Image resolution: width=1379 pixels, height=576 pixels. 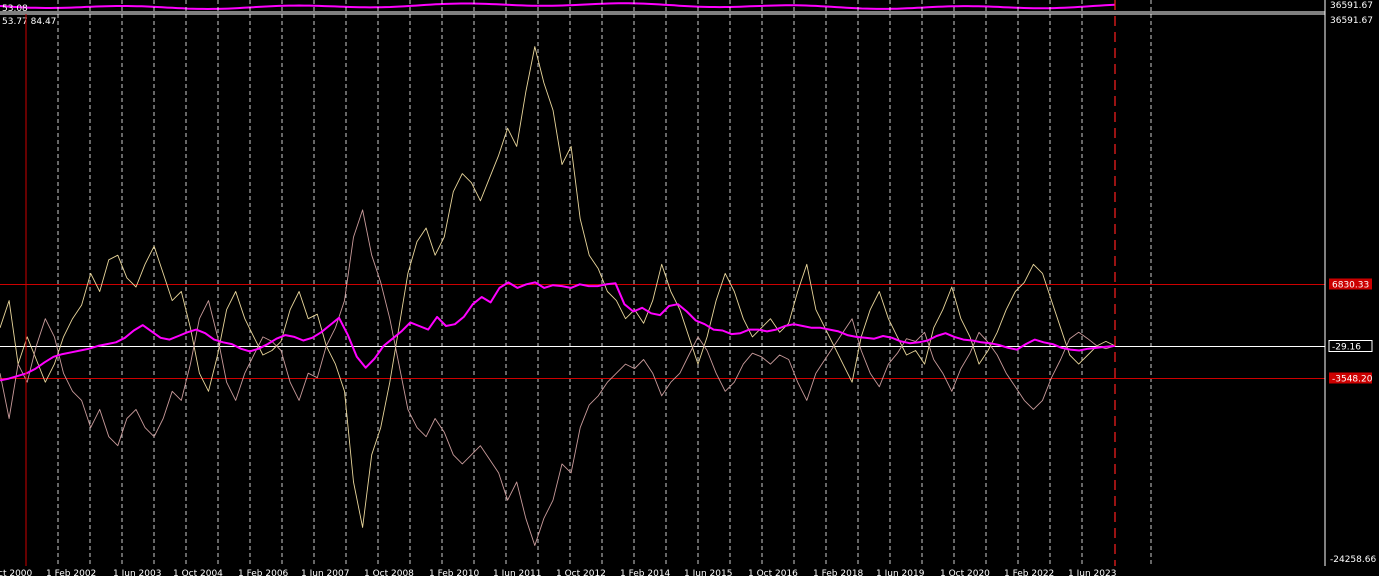 I want to click on x-tick-label: 1 Oct 2004, so click(x=198, y=572).